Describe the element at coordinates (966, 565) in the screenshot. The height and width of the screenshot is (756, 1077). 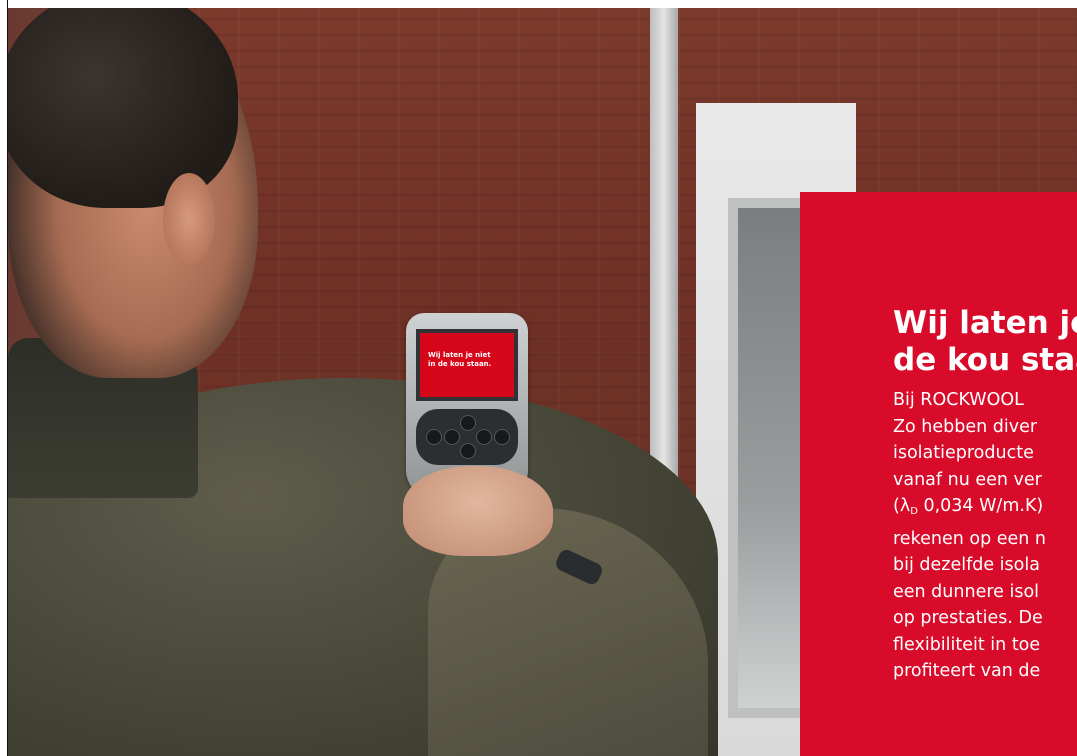
I see `panel-body-line: bij dezelfde isola` at that location.